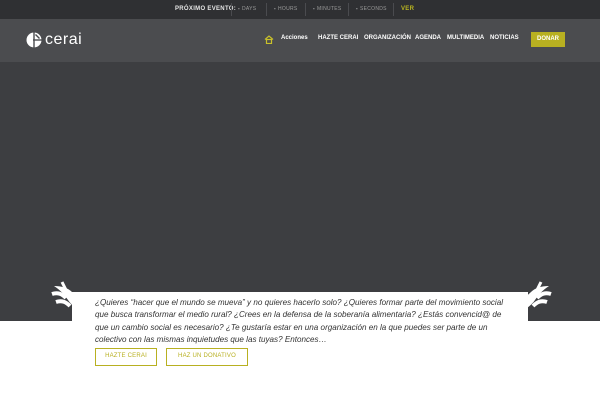 This screenshot has height=400, width=600. What do you see at coordinates (269, 39) in the screenshot?
I see `home-icon` at bounding box center [269, 39].